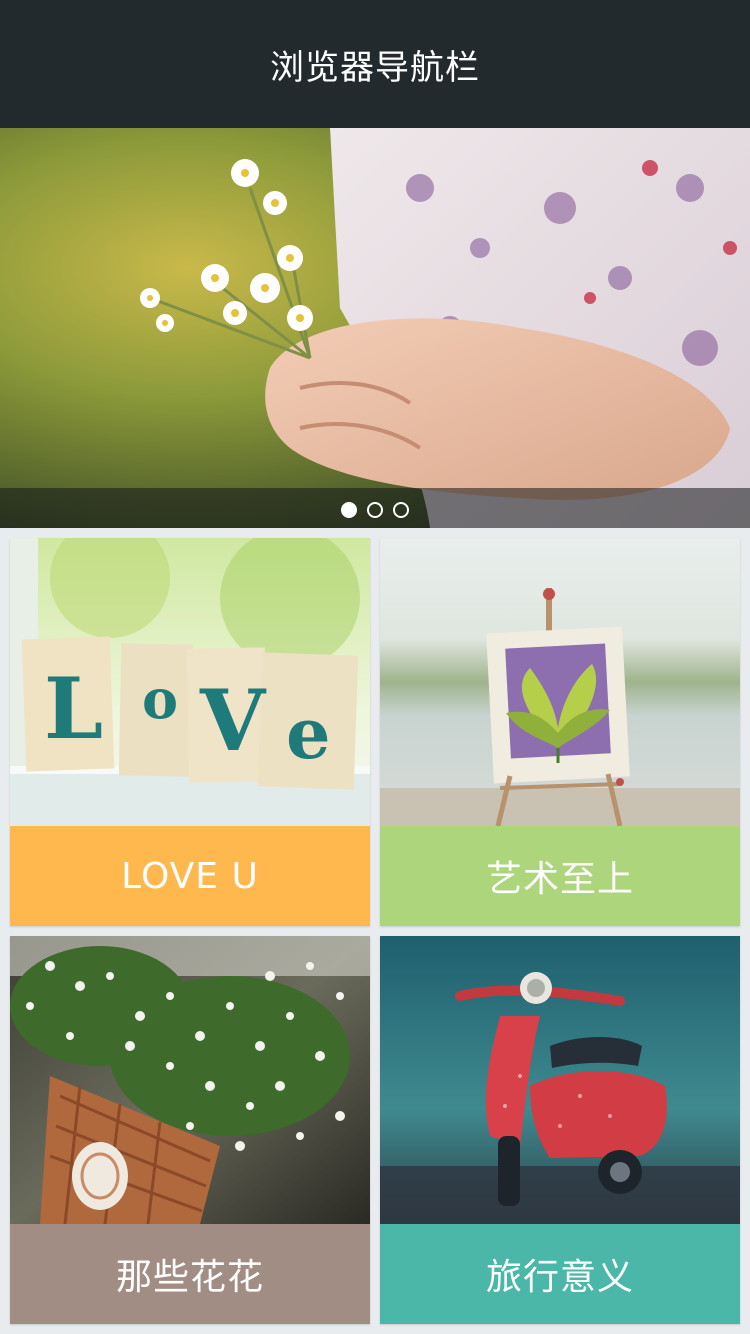 This screenshot has width=750, height=1334. What do you see at coordinates (190, 1274) in the screenshot?
I see `card-label: 那些花花` at bounding box center [190, 1274].